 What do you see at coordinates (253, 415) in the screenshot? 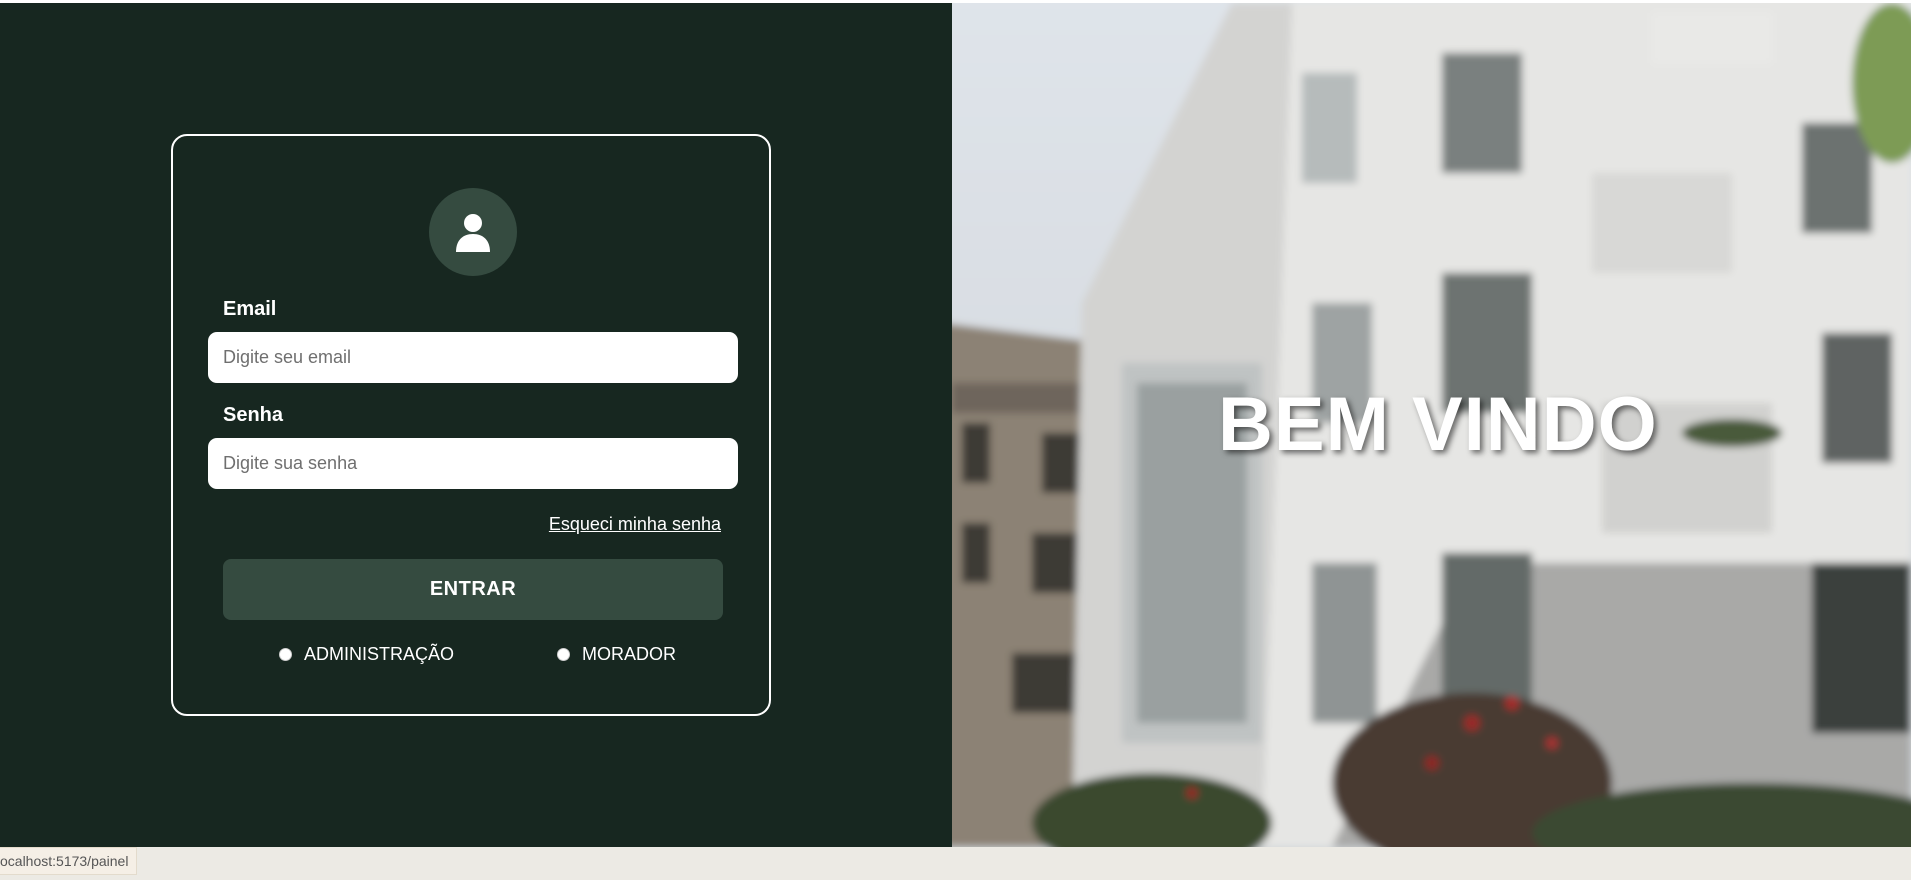
I see `password-label: Senha` at bounding box center [253, 415].